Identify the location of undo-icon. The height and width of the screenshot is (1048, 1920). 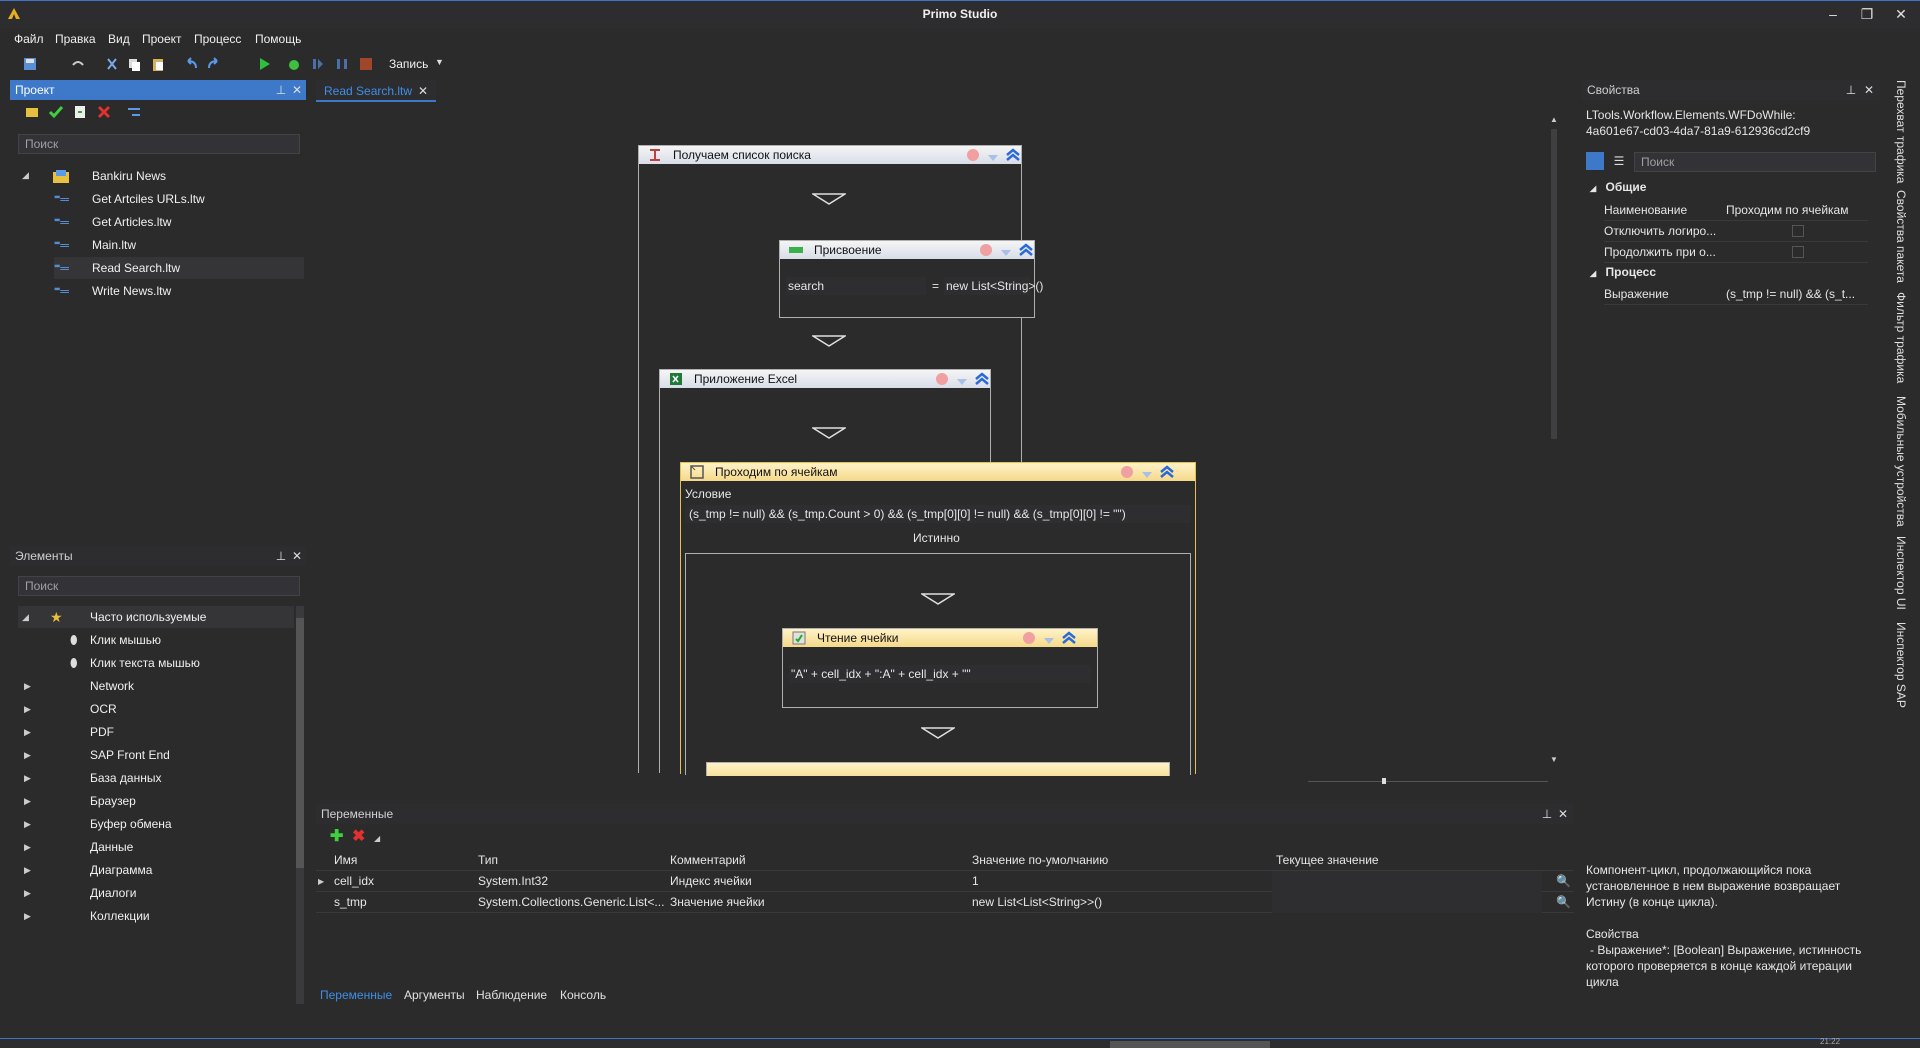
(191, 64).